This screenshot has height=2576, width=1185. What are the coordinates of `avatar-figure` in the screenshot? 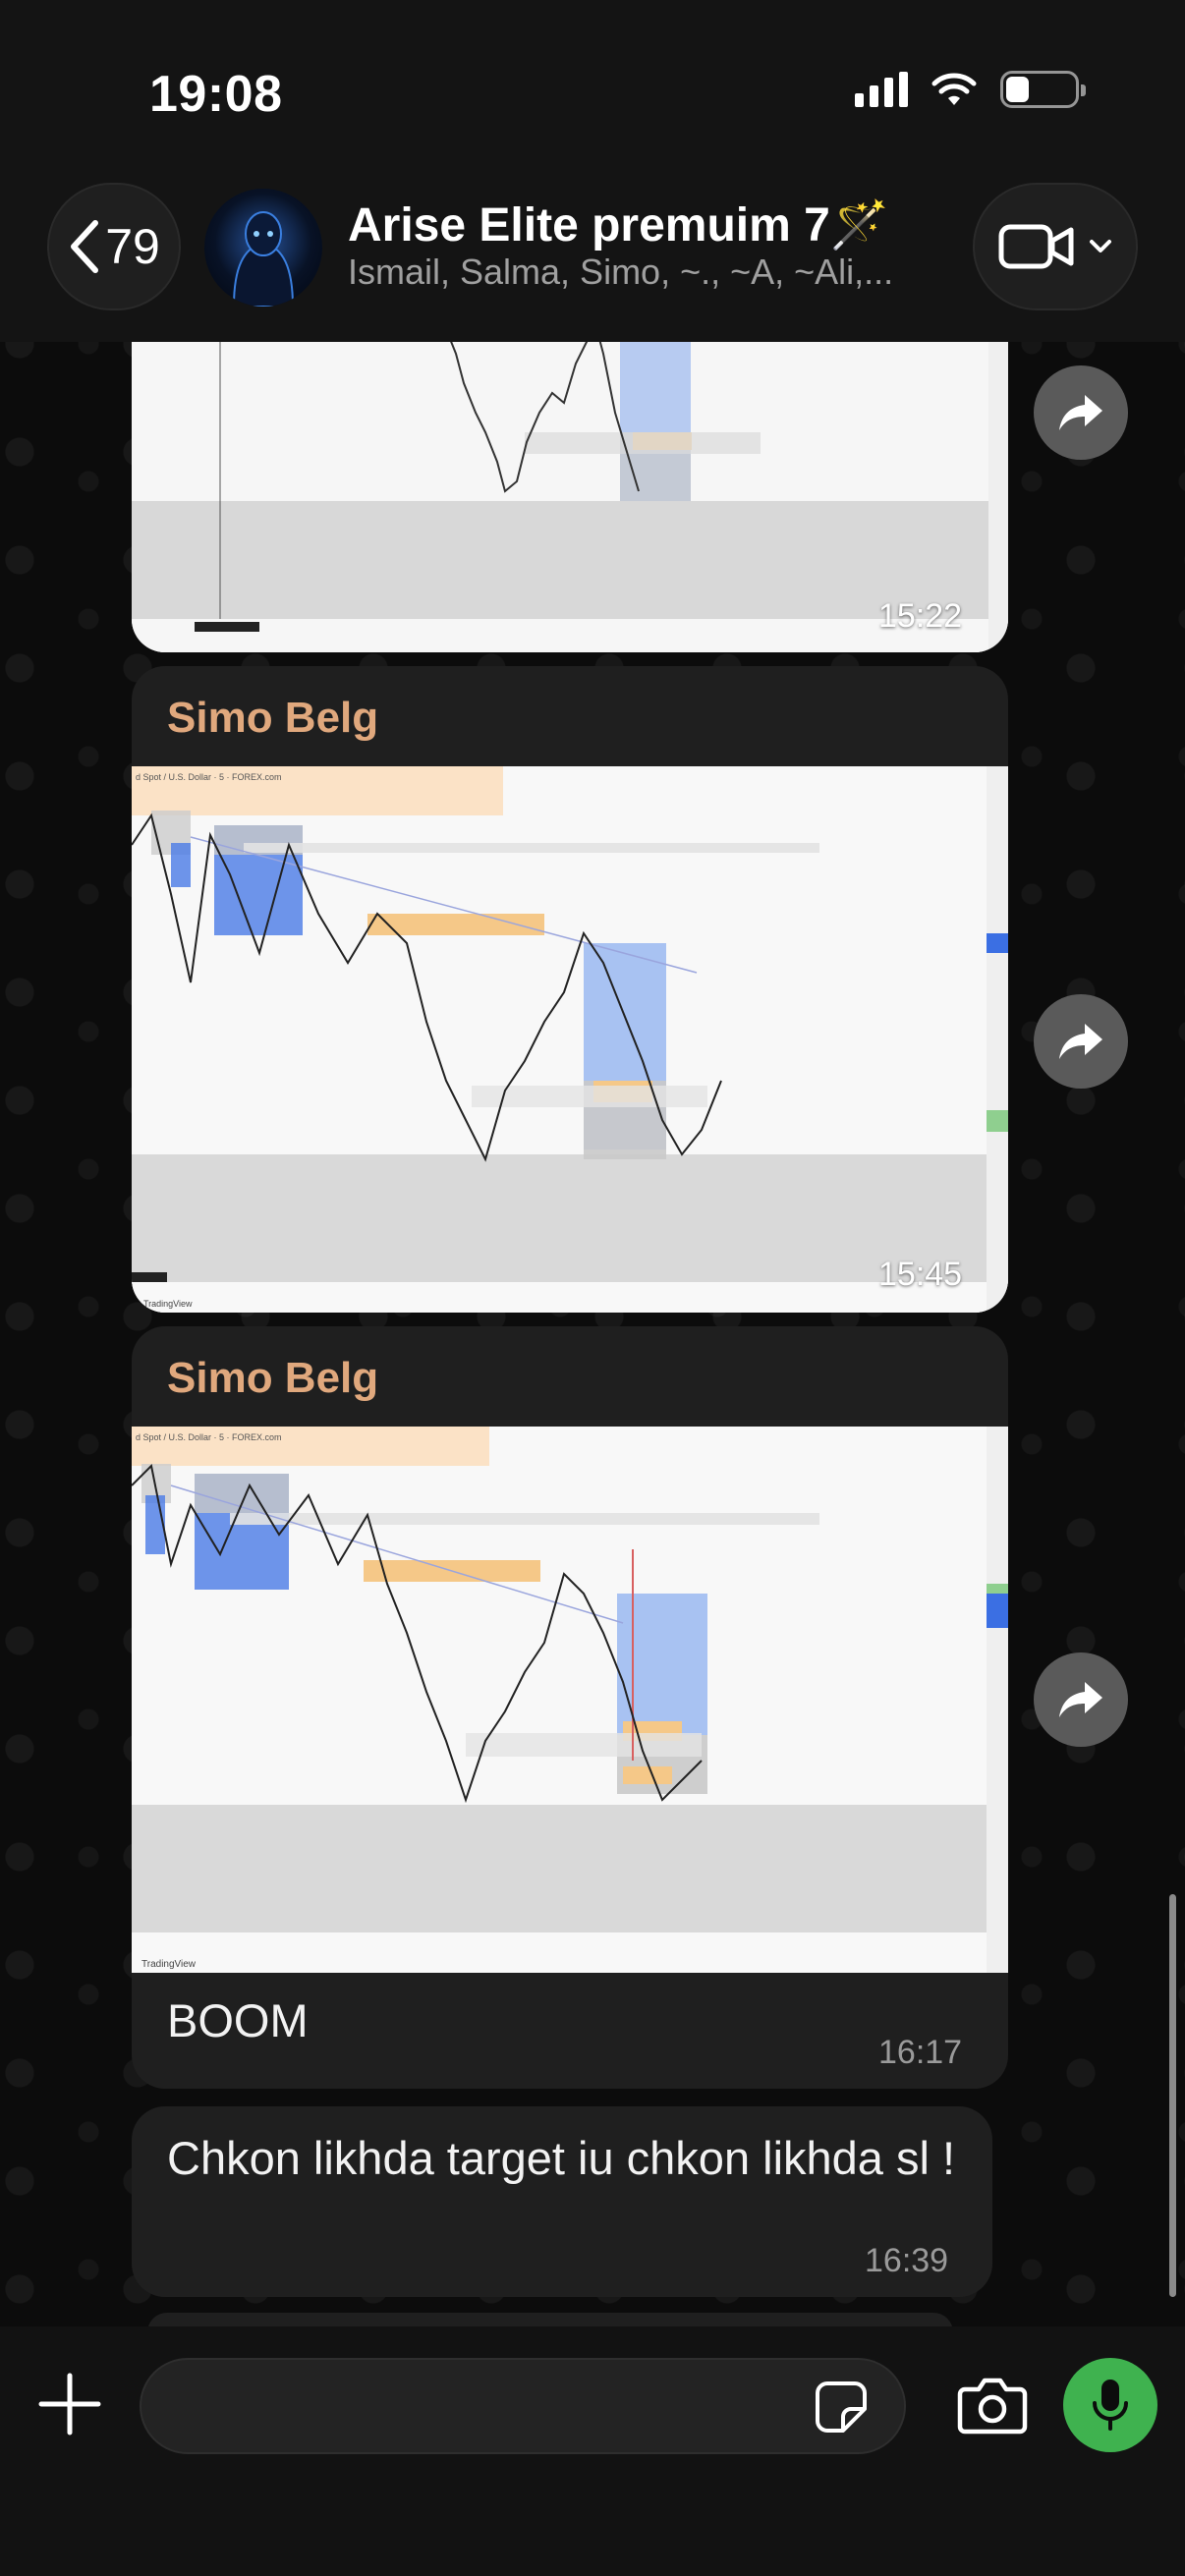 It's located at (263, 259).